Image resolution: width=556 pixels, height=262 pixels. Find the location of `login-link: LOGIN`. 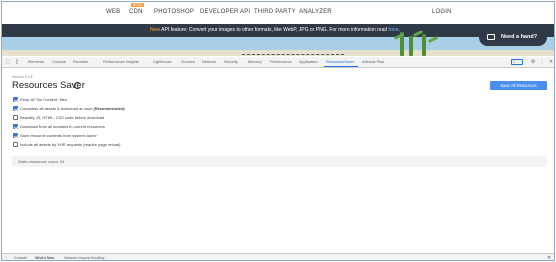

login-link: LOGIN is located at coordinates (442, 12).